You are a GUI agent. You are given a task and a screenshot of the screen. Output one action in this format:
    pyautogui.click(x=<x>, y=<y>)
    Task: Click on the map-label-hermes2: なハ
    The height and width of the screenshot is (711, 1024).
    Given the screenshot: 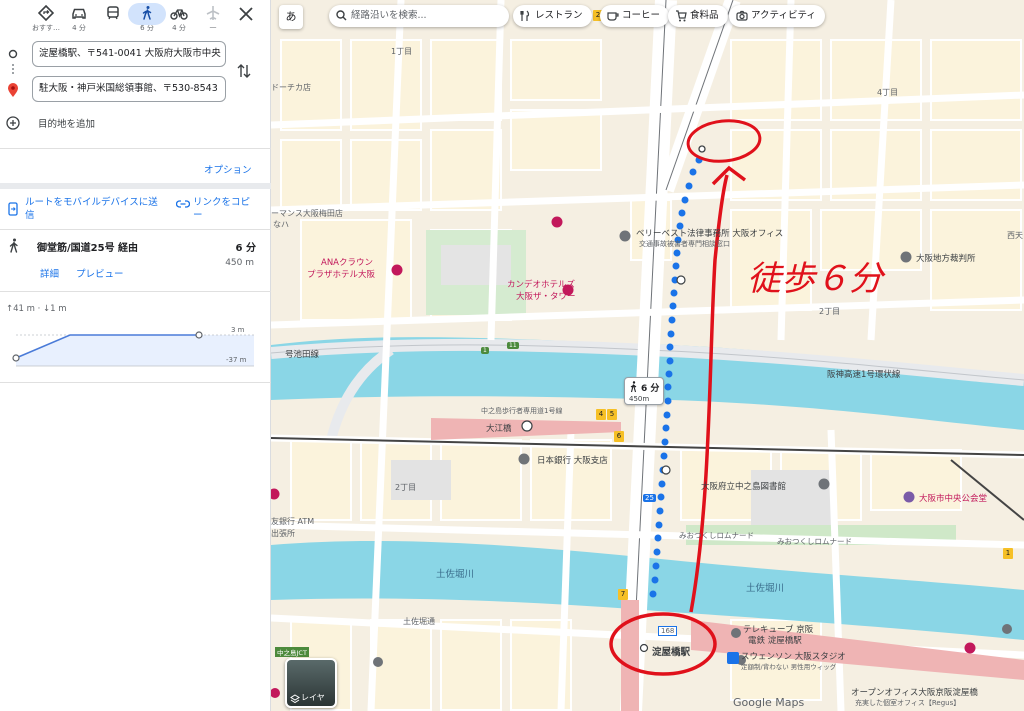 What is the action you would take?
    pyautogui.click(x=281, y=224)
    